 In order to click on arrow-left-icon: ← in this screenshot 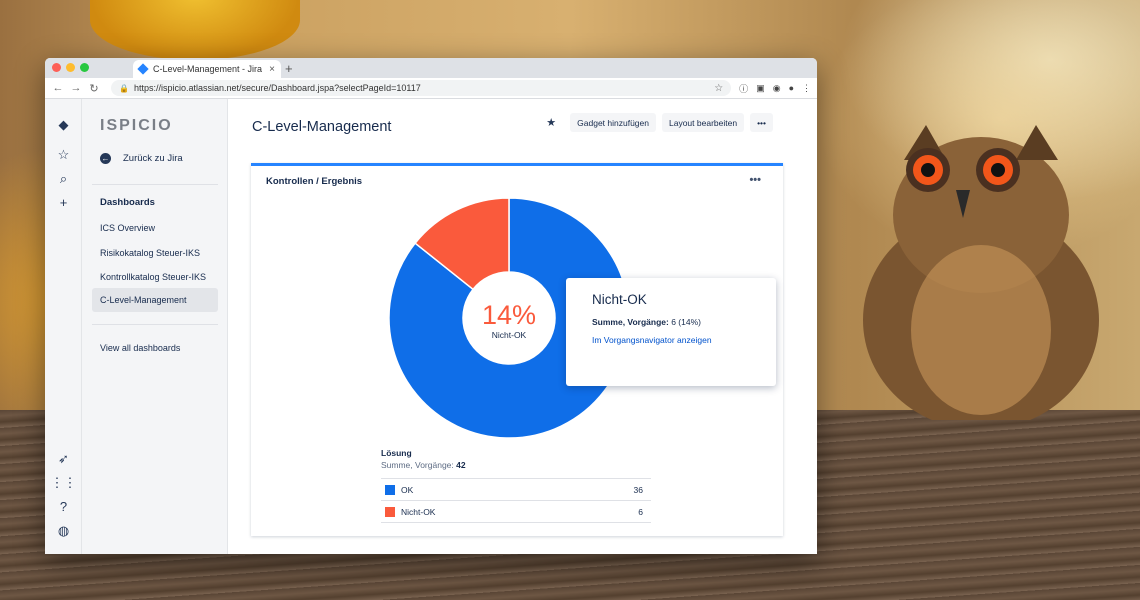, I will do `click(105, 158)`.